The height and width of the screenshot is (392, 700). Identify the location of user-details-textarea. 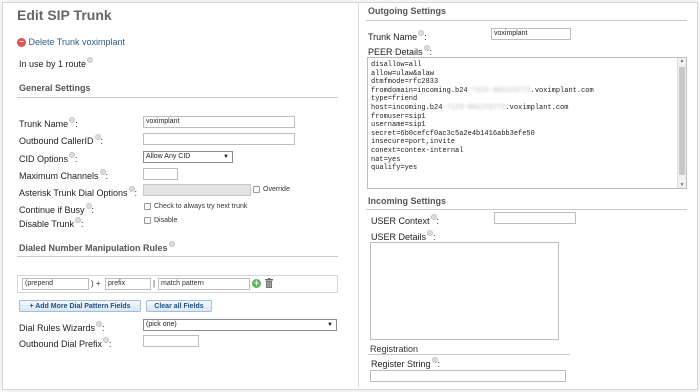
(464, 291).